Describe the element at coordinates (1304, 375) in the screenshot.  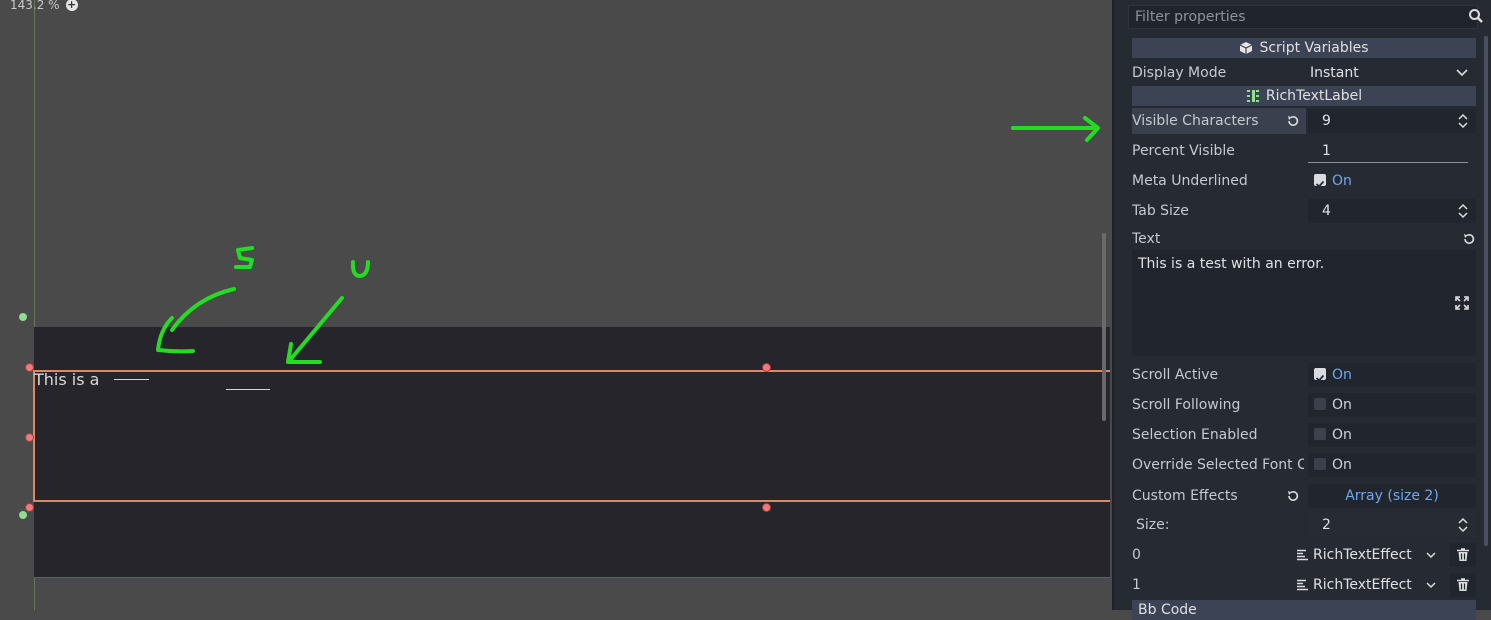
I see `property-scroll-active: Scroll Active On` at that location.